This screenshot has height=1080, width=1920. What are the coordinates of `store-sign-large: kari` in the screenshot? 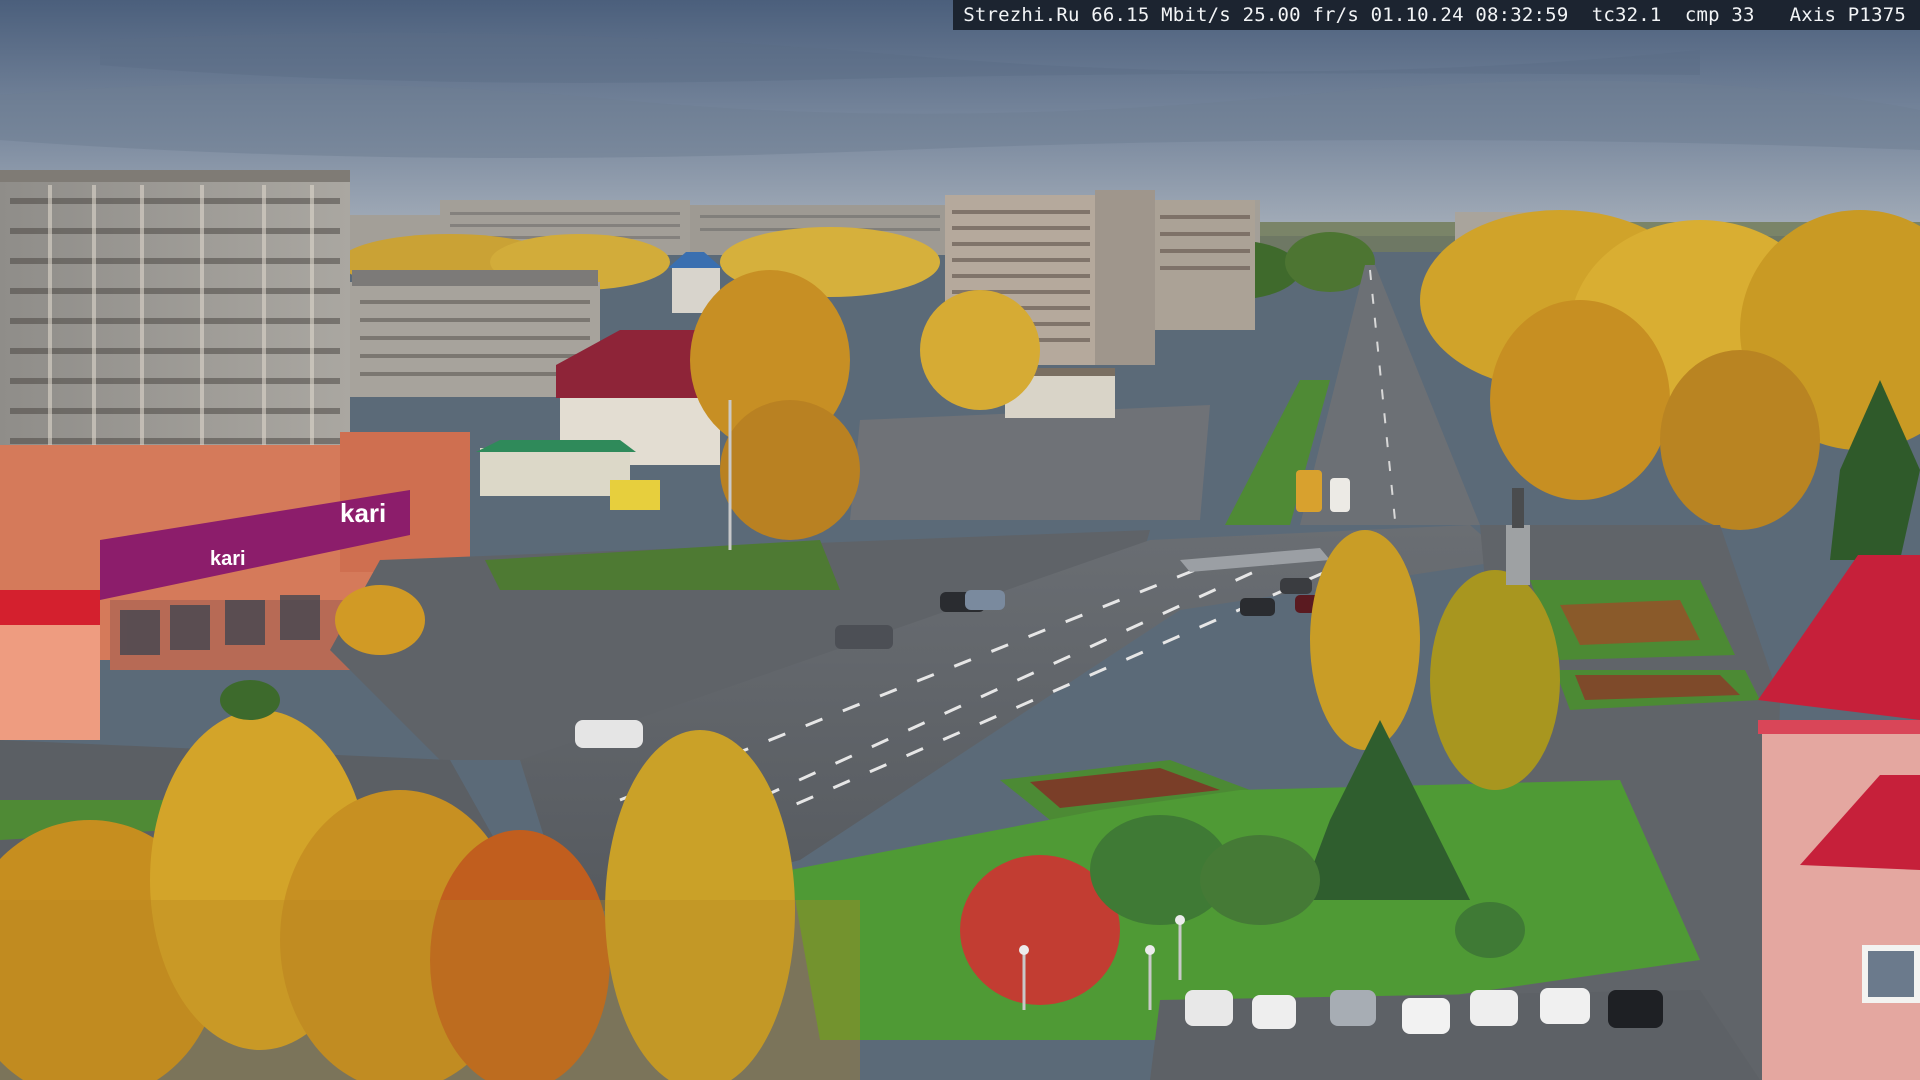 It's located at (363, 513).